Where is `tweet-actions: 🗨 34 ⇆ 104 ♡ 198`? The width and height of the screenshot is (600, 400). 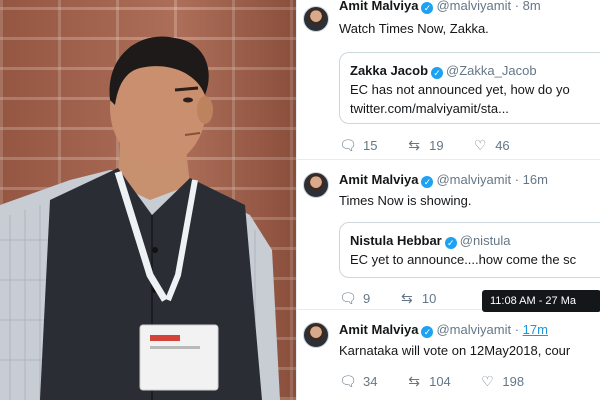 tweet-actions: 🗨 34 ⇆ 104 ♡ 198 is located at coordinates (443, 381).